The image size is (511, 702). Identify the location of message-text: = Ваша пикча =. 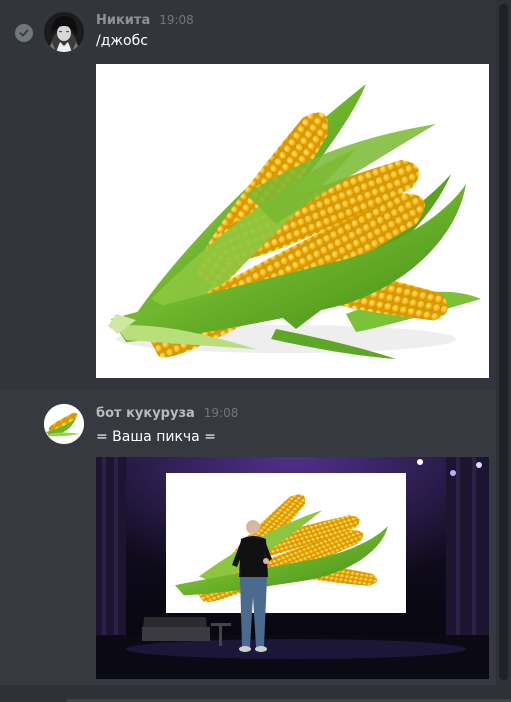
(156, 437).